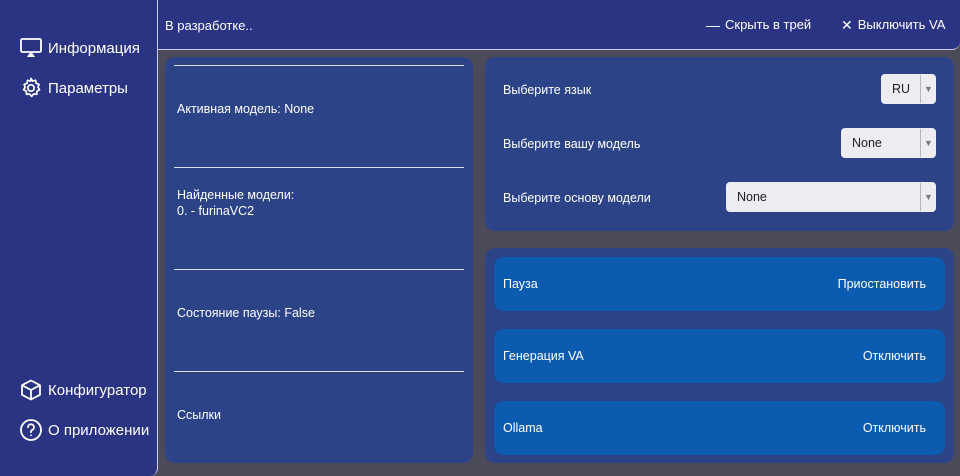  What do you see at coordinates (867, 143) in the screenshot?
I see `model-value: None` at bounding box center [867, 143].